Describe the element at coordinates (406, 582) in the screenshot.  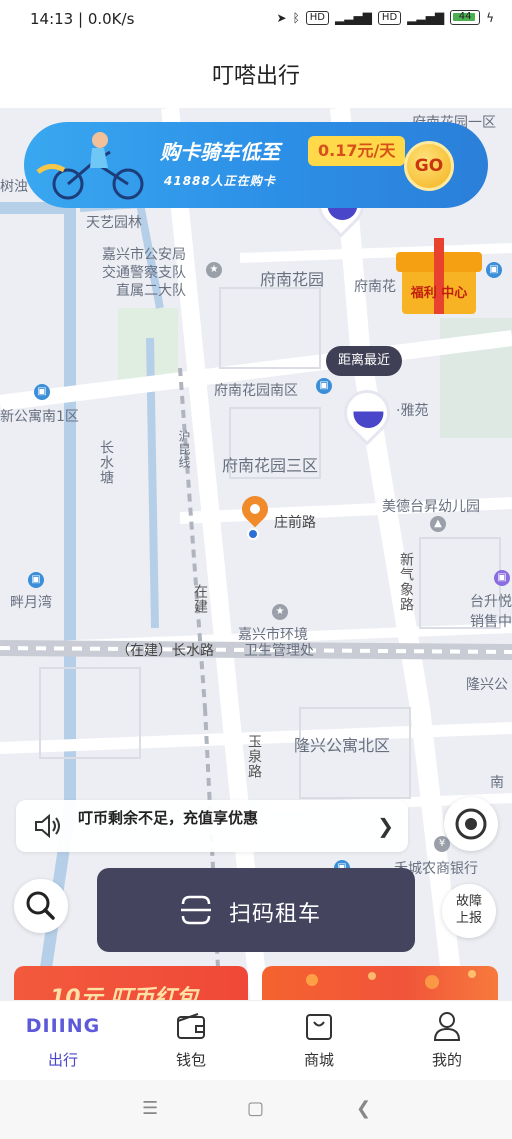
I see `map-label: 新气象路` at that location.